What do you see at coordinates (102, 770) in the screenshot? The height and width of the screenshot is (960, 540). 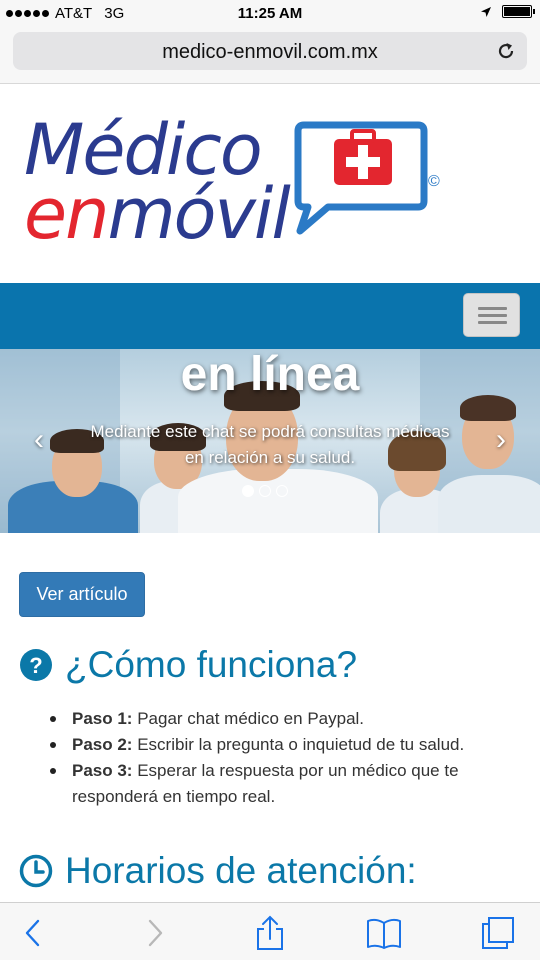 I see `step-label: Paso 3:` at bounding box center [102, 770].